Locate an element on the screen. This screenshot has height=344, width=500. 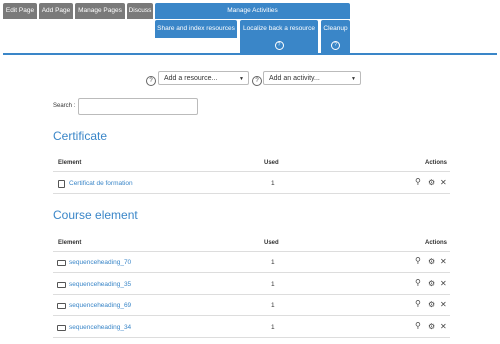
section-title-certificate: Certificate is located at coordinates (80, 136).